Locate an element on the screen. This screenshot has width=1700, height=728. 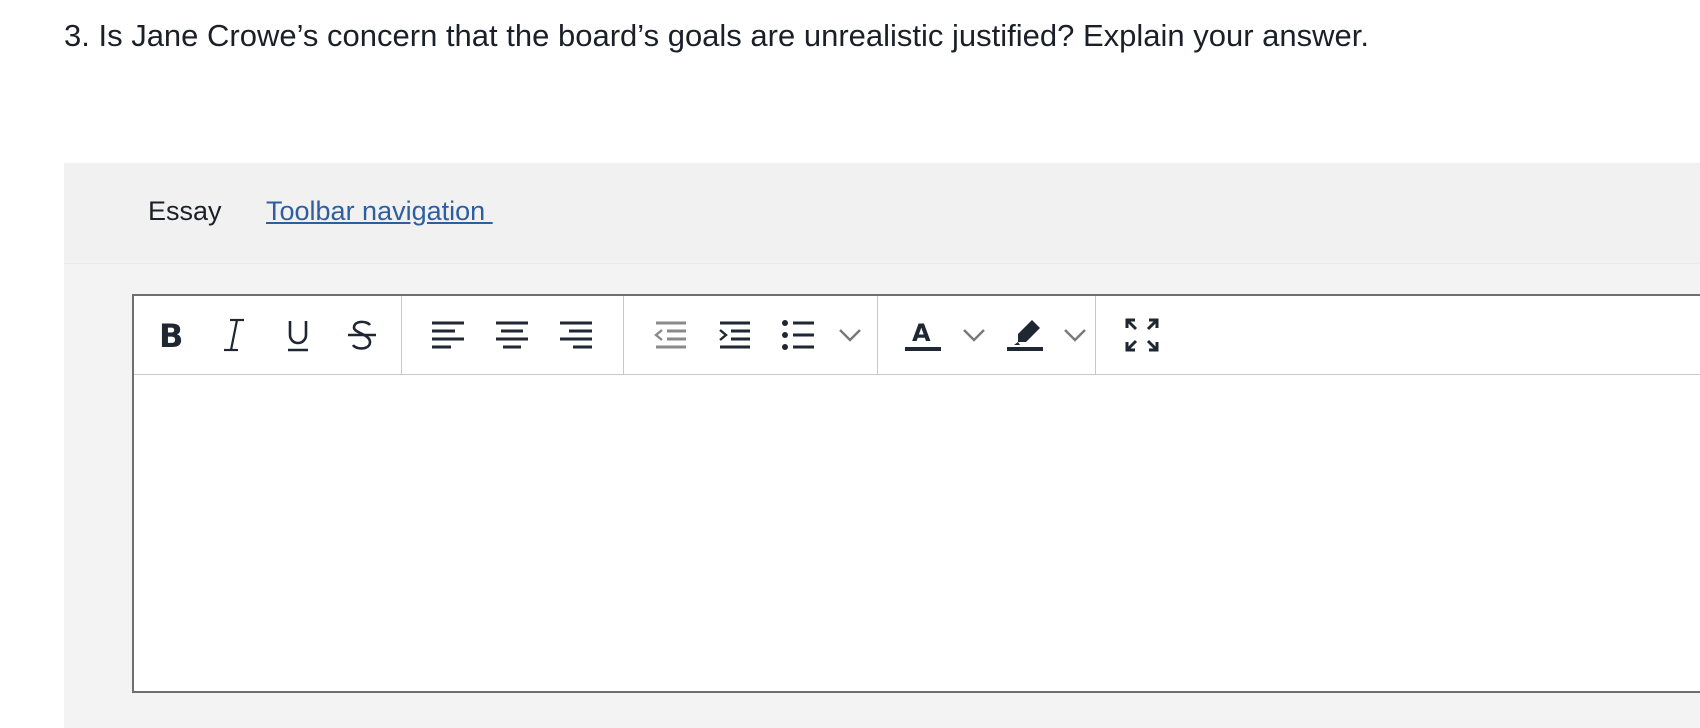
view-group is located at coordinates (1156, 335).